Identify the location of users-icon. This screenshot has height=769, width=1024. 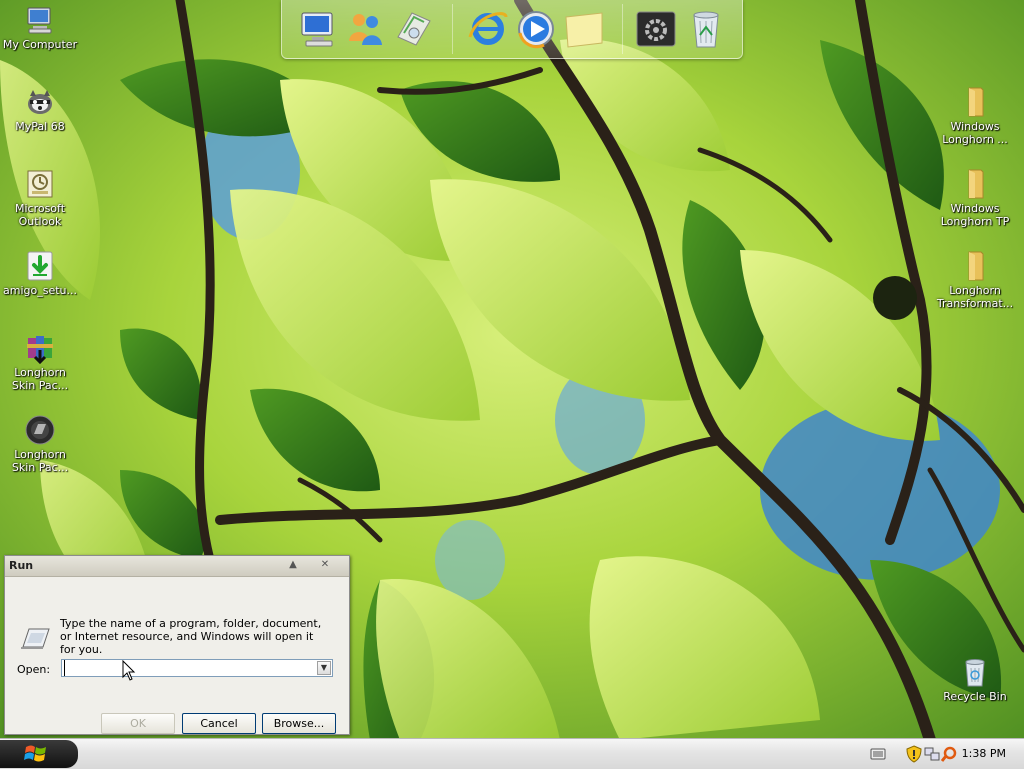
(366, 29).